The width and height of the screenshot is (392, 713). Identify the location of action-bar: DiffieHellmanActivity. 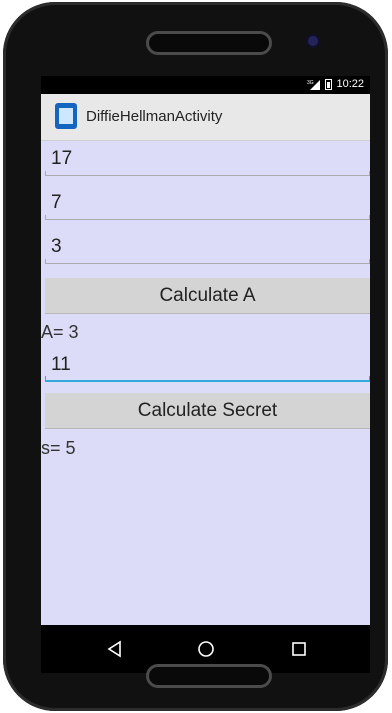
(205, 117).